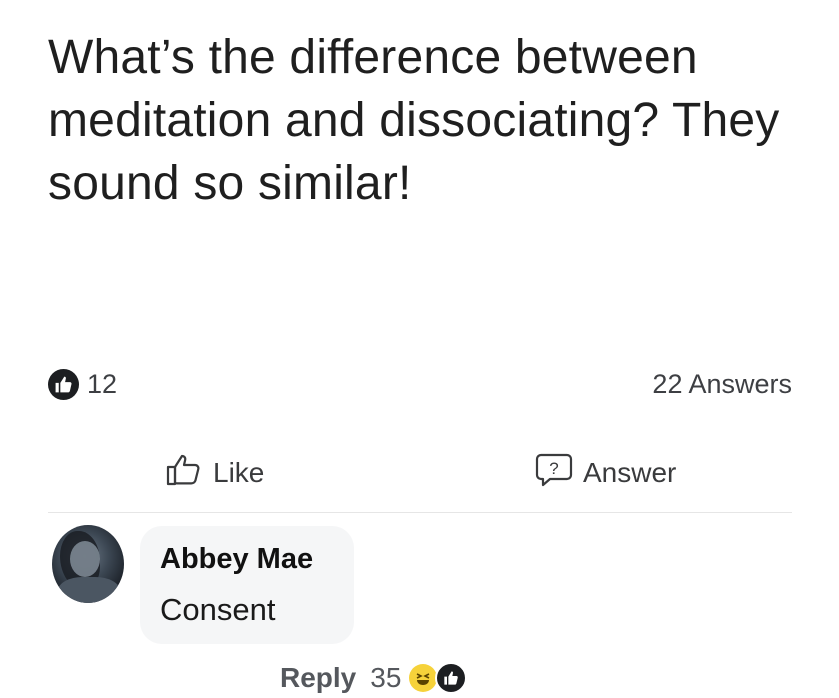 The image size is (839, 698). Describe the element at coordinates (630, 472) in the screenshot. I see `answer-button-label: Answer` at that location.